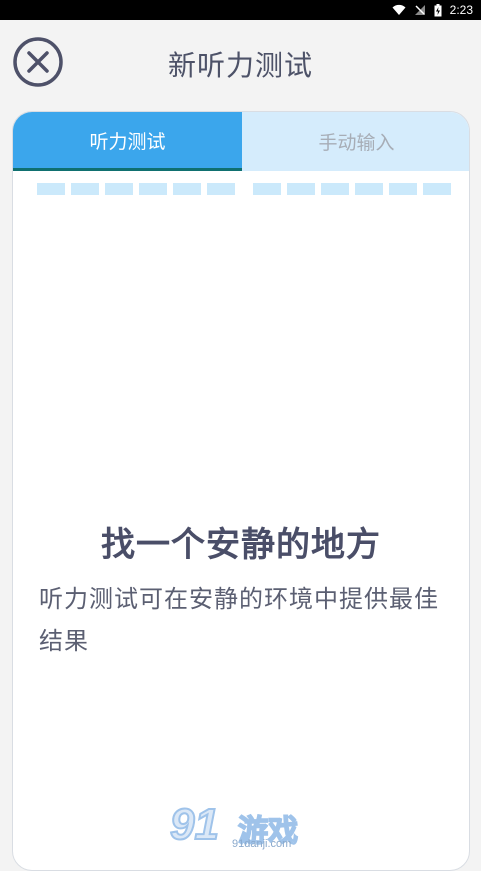  I want to click on page-title: 新听力测试, so click(240, 65).